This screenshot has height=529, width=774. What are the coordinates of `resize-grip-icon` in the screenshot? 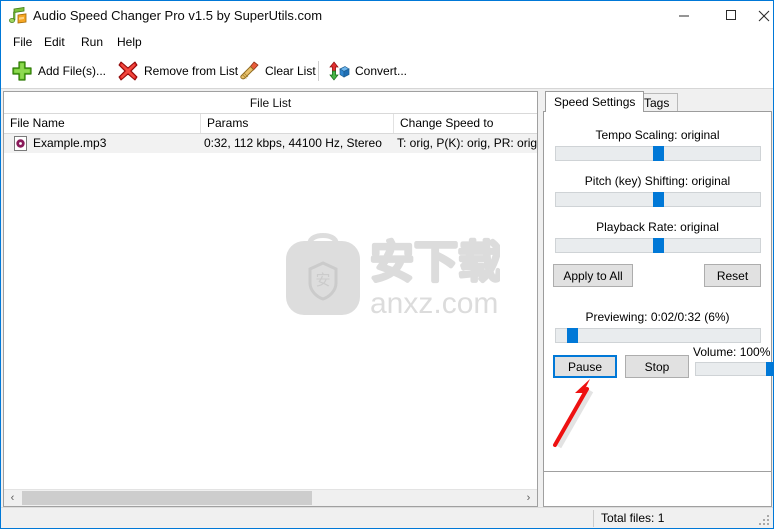 It's located at (764, 520).